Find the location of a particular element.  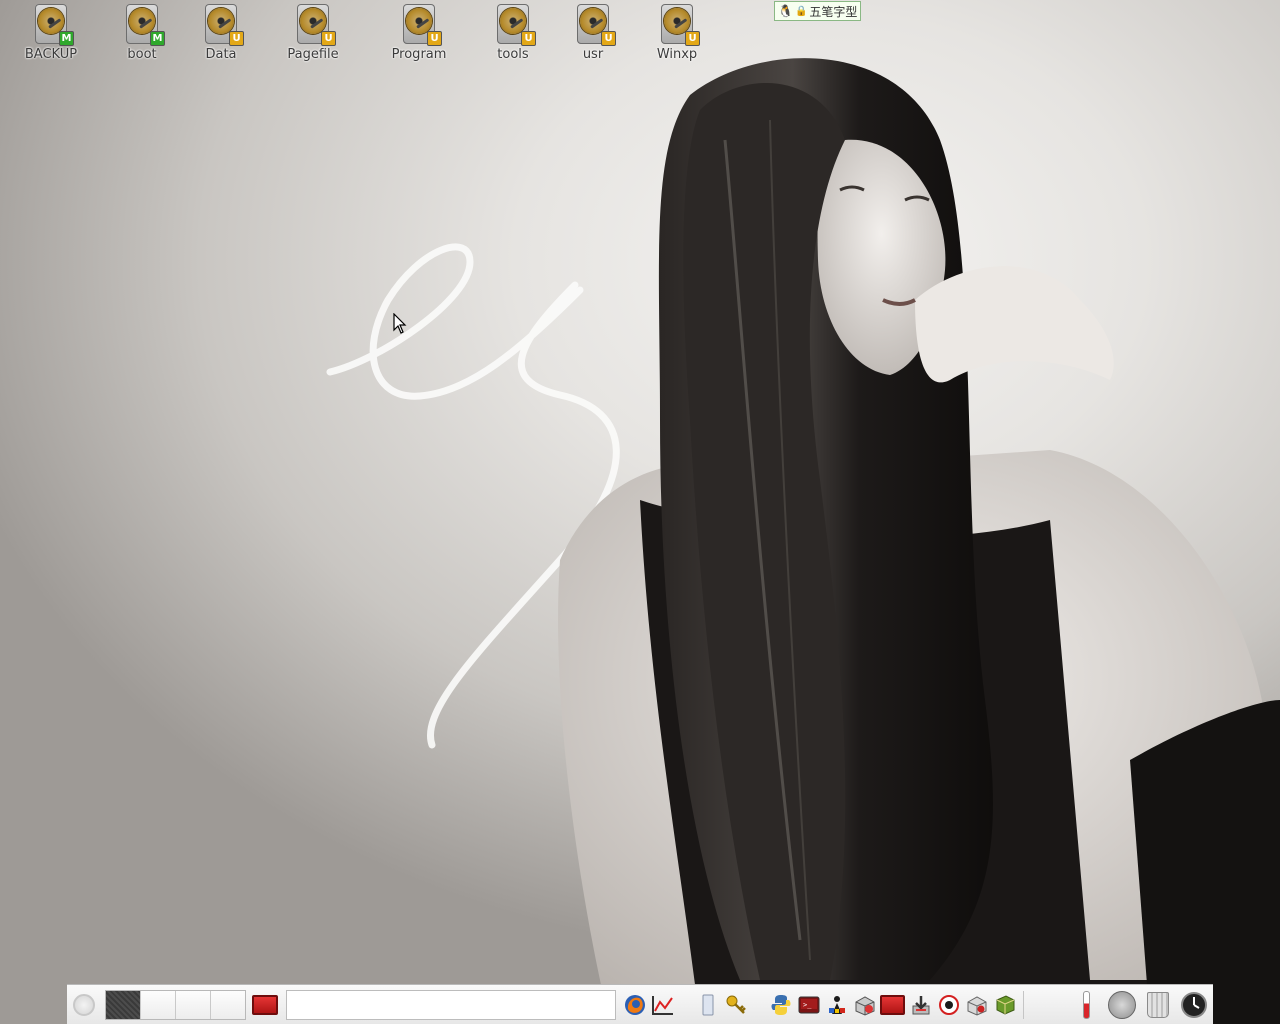

cpu-gauge-icon is located at coordinates (1122, 1005).